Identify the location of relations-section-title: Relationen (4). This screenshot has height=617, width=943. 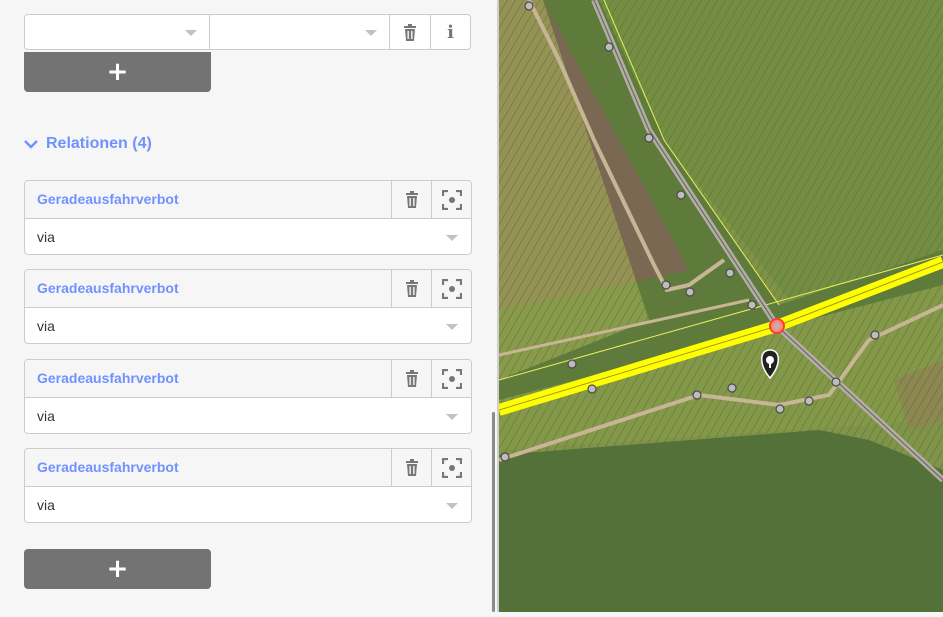
(99, 143).